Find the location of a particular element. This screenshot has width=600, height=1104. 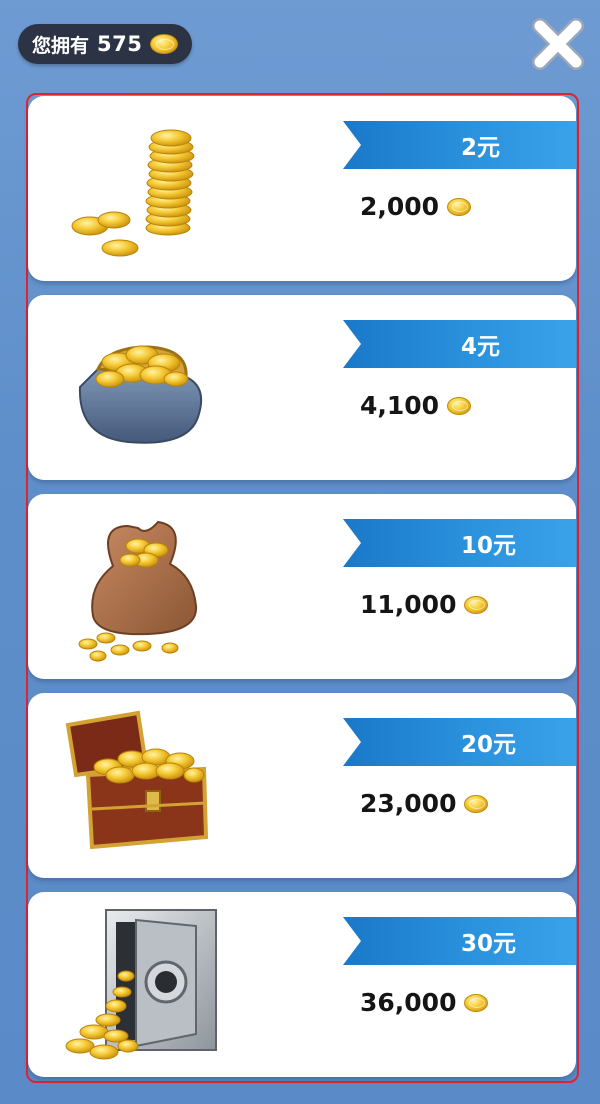

coin-amount: 4,100 is located at coordinates (416, 405).